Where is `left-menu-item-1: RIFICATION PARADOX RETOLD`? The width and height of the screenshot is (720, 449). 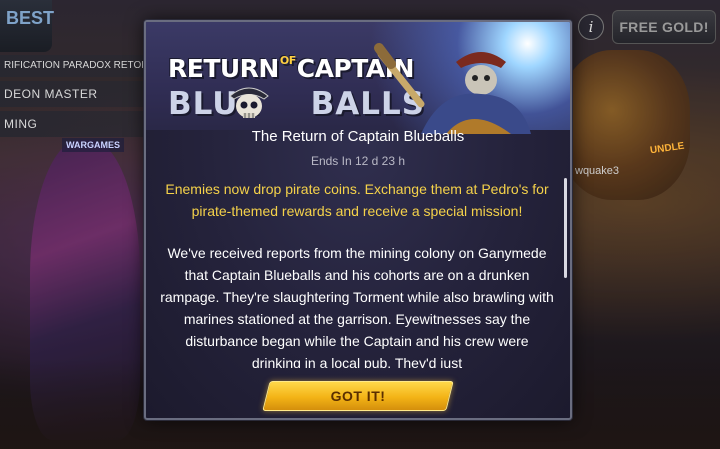
left-menu-item-1: RIFICATION PARADOX RETOLD is located at coordinates (72, 66).